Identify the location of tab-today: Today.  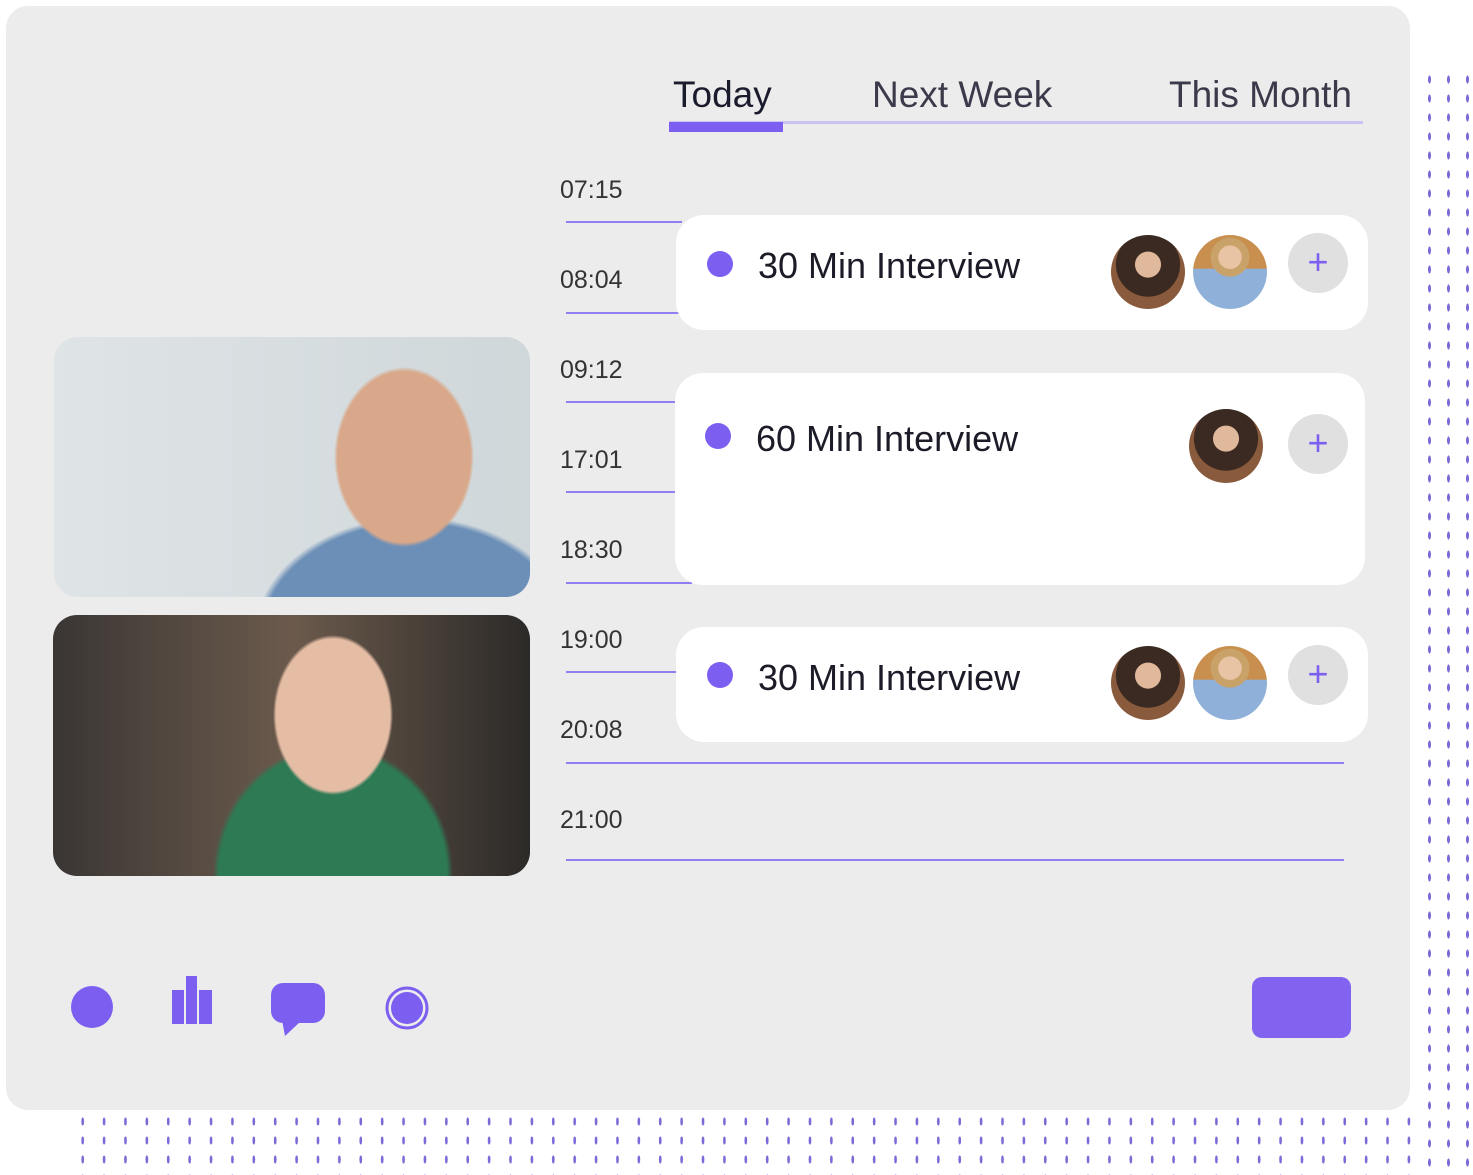
(722, 95).